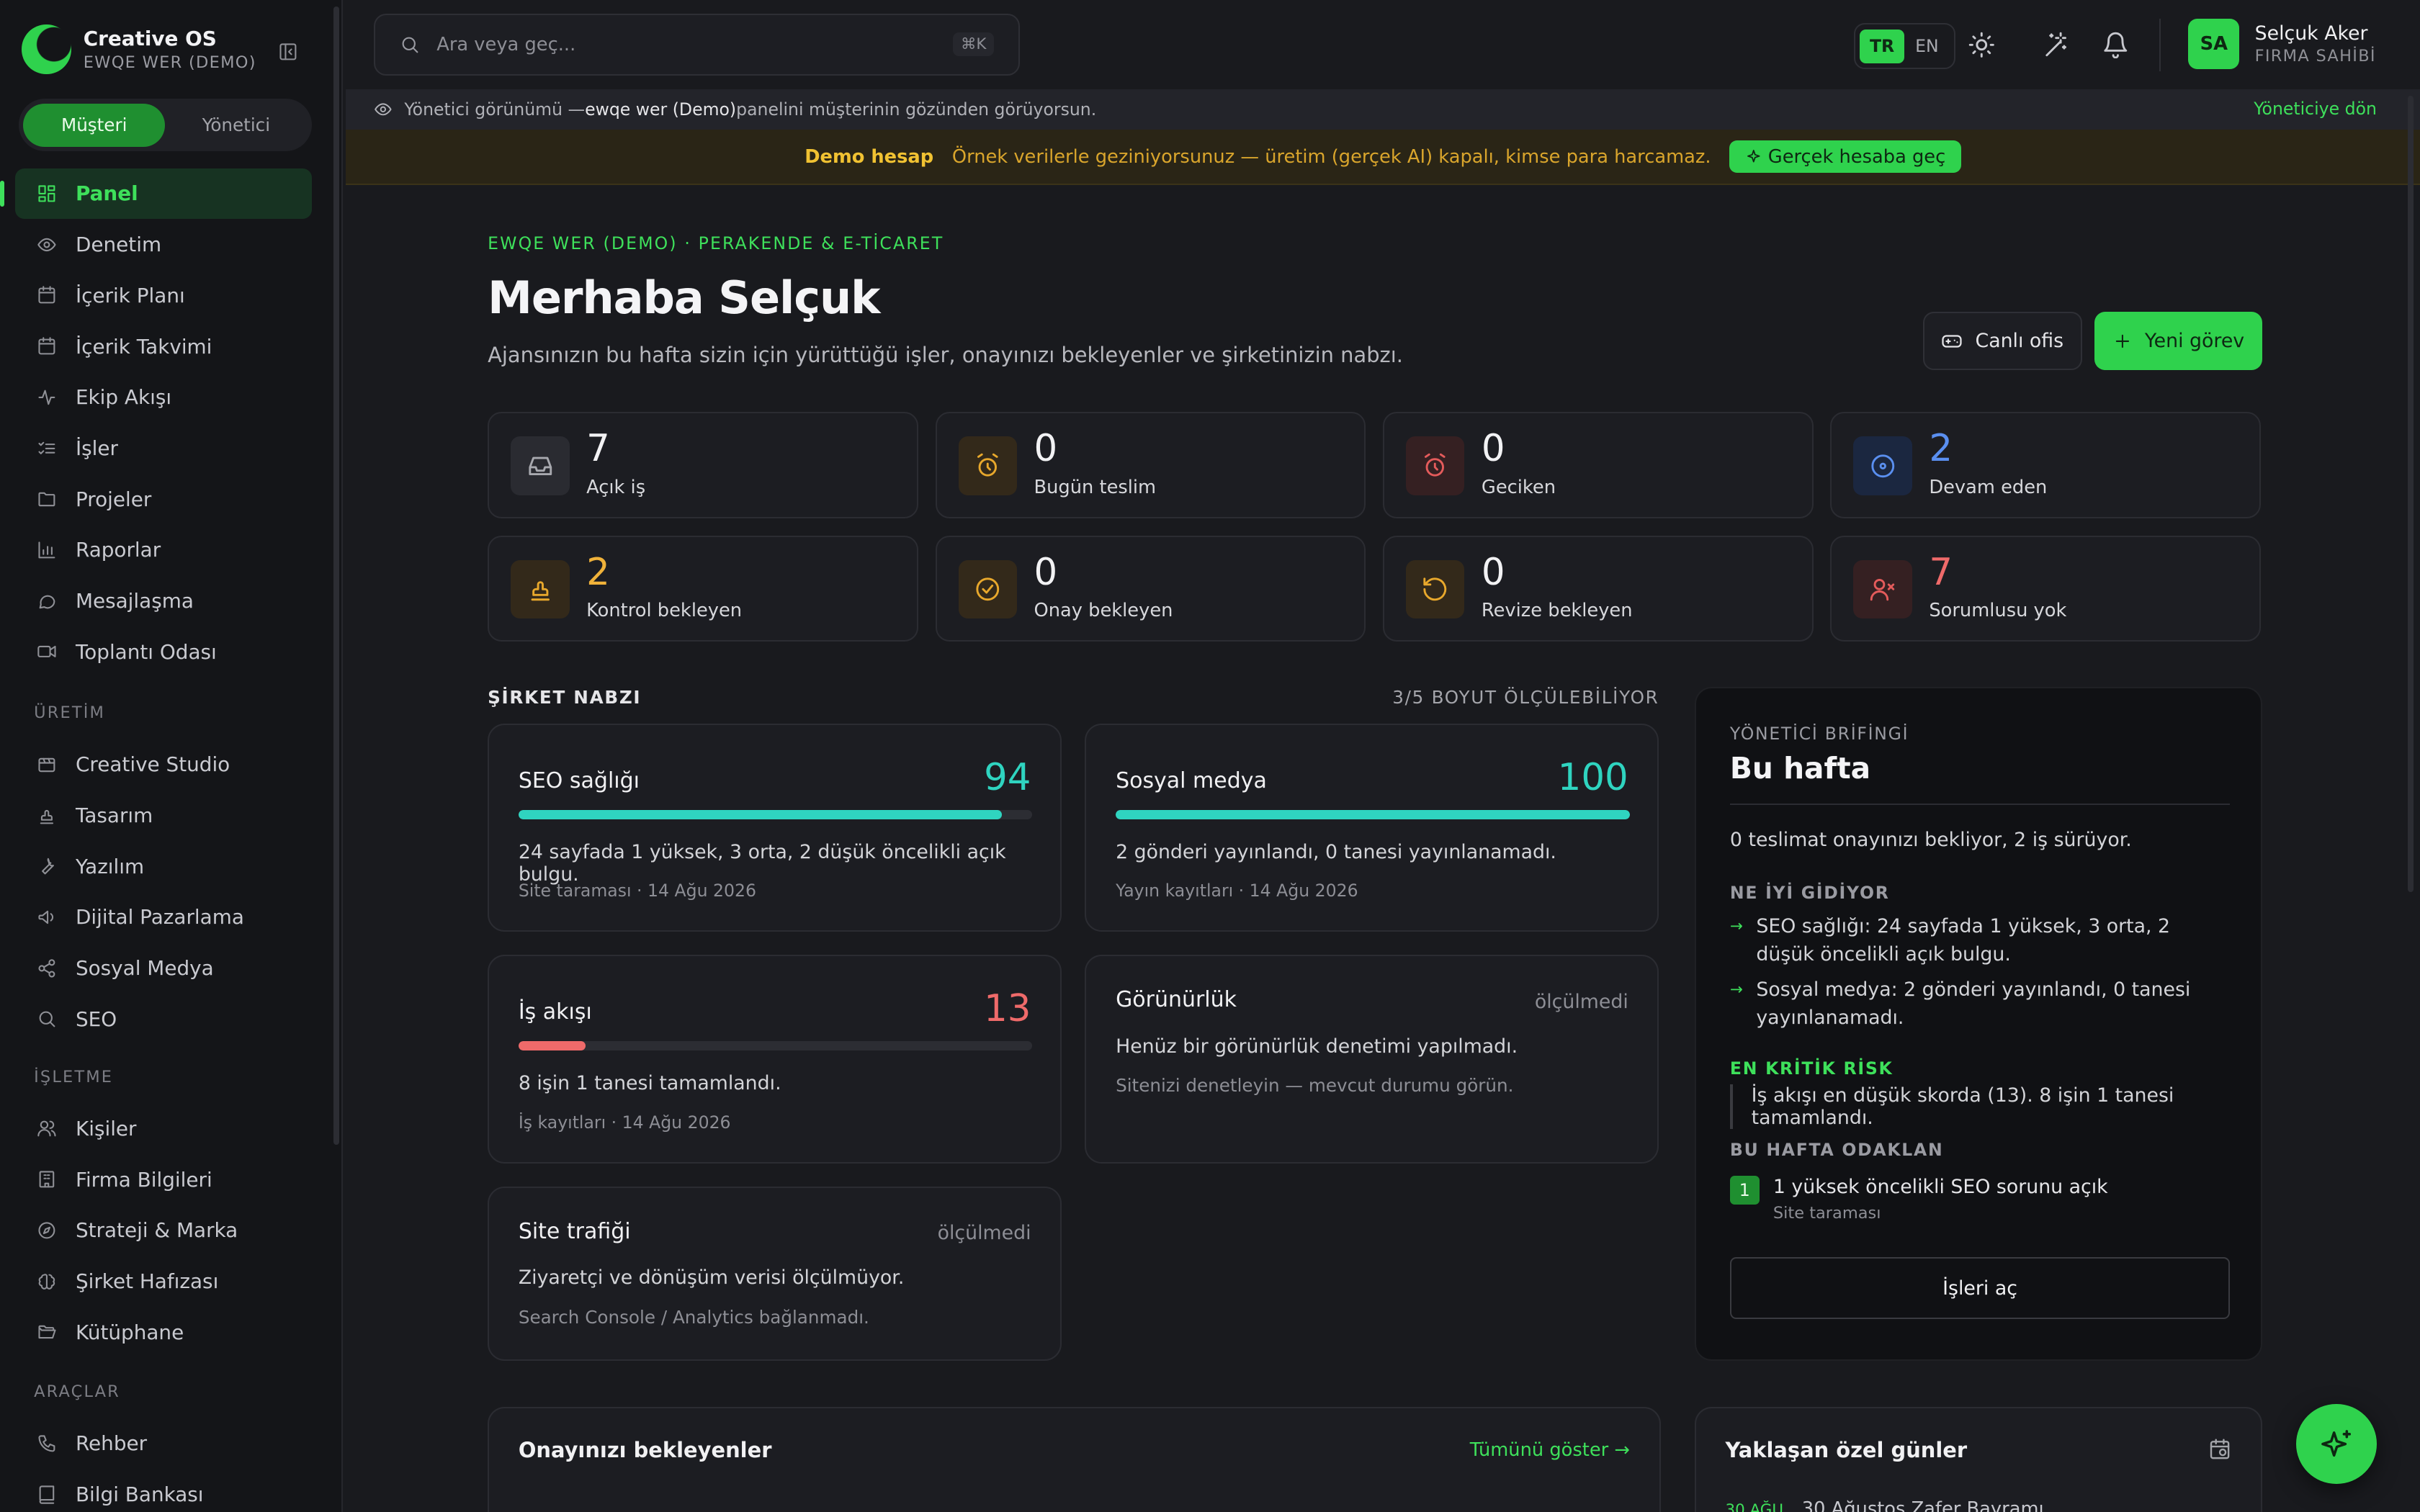 This screenshot has height=1512, width=2420. Describe the element at coordinates (1518, 487) in the screenshot. I see `stat-label: Geciken` at that location.